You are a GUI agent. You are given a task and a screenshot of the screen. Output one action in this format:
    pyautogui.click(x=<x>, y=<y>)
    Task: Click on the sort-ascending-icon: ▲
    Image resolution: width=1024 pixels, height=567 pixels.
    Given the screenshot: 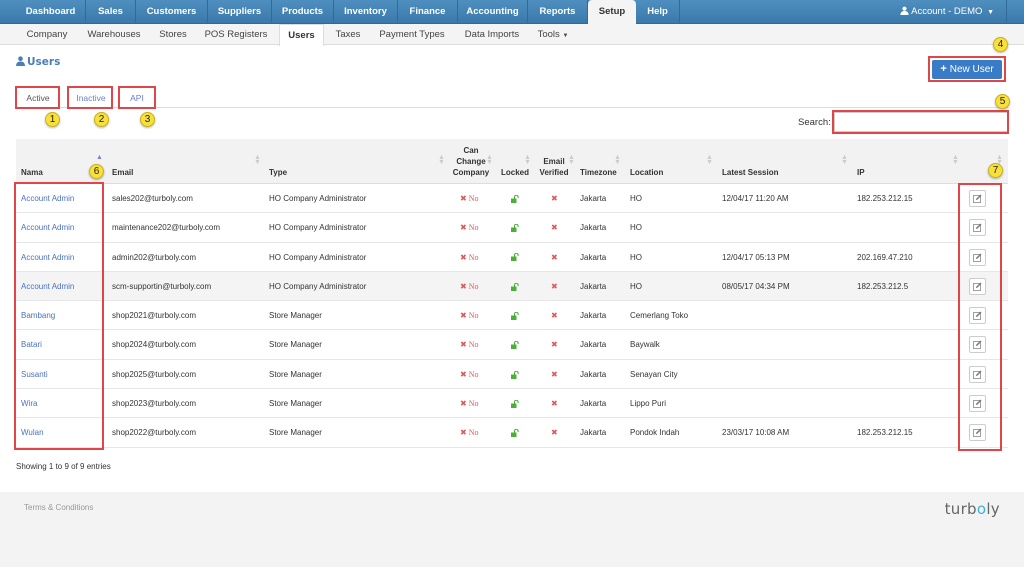 What is the action you would take?
    pyautogui.click(x=99, y=157)
    